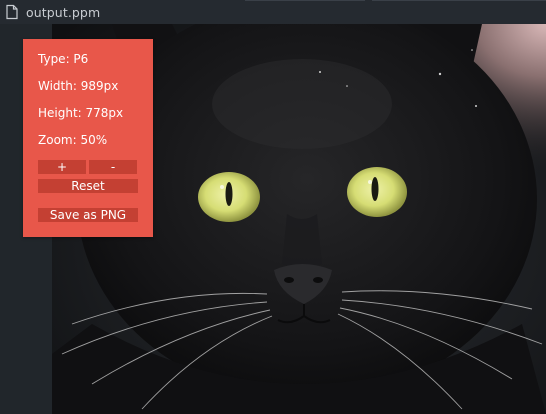  I want to click on zoom-out-button: -, so click(113, 167).